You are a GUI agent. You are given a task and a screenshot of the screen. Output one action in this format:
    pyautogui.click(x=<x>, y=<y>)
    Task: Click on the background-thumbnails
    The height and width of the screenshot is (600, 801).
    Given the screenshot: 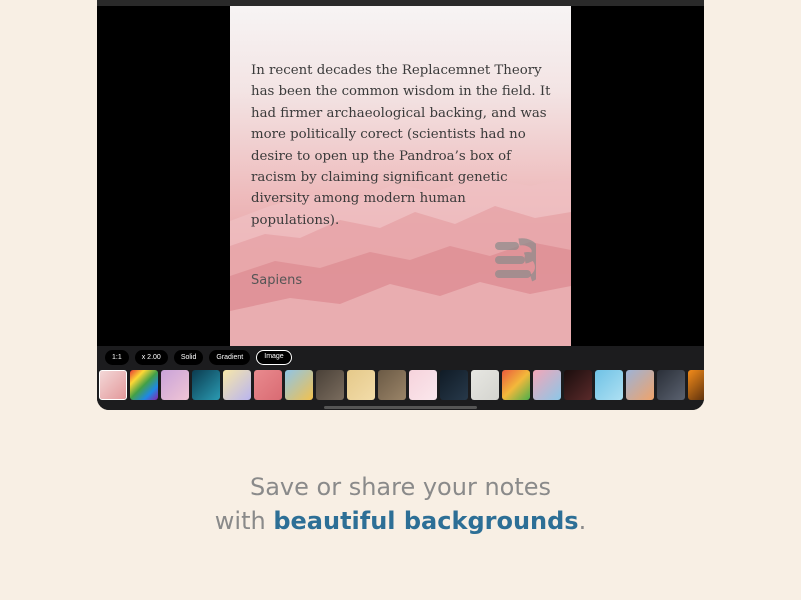 What is the action you would take?
    pyautogui.click(x=401, y=385)
    